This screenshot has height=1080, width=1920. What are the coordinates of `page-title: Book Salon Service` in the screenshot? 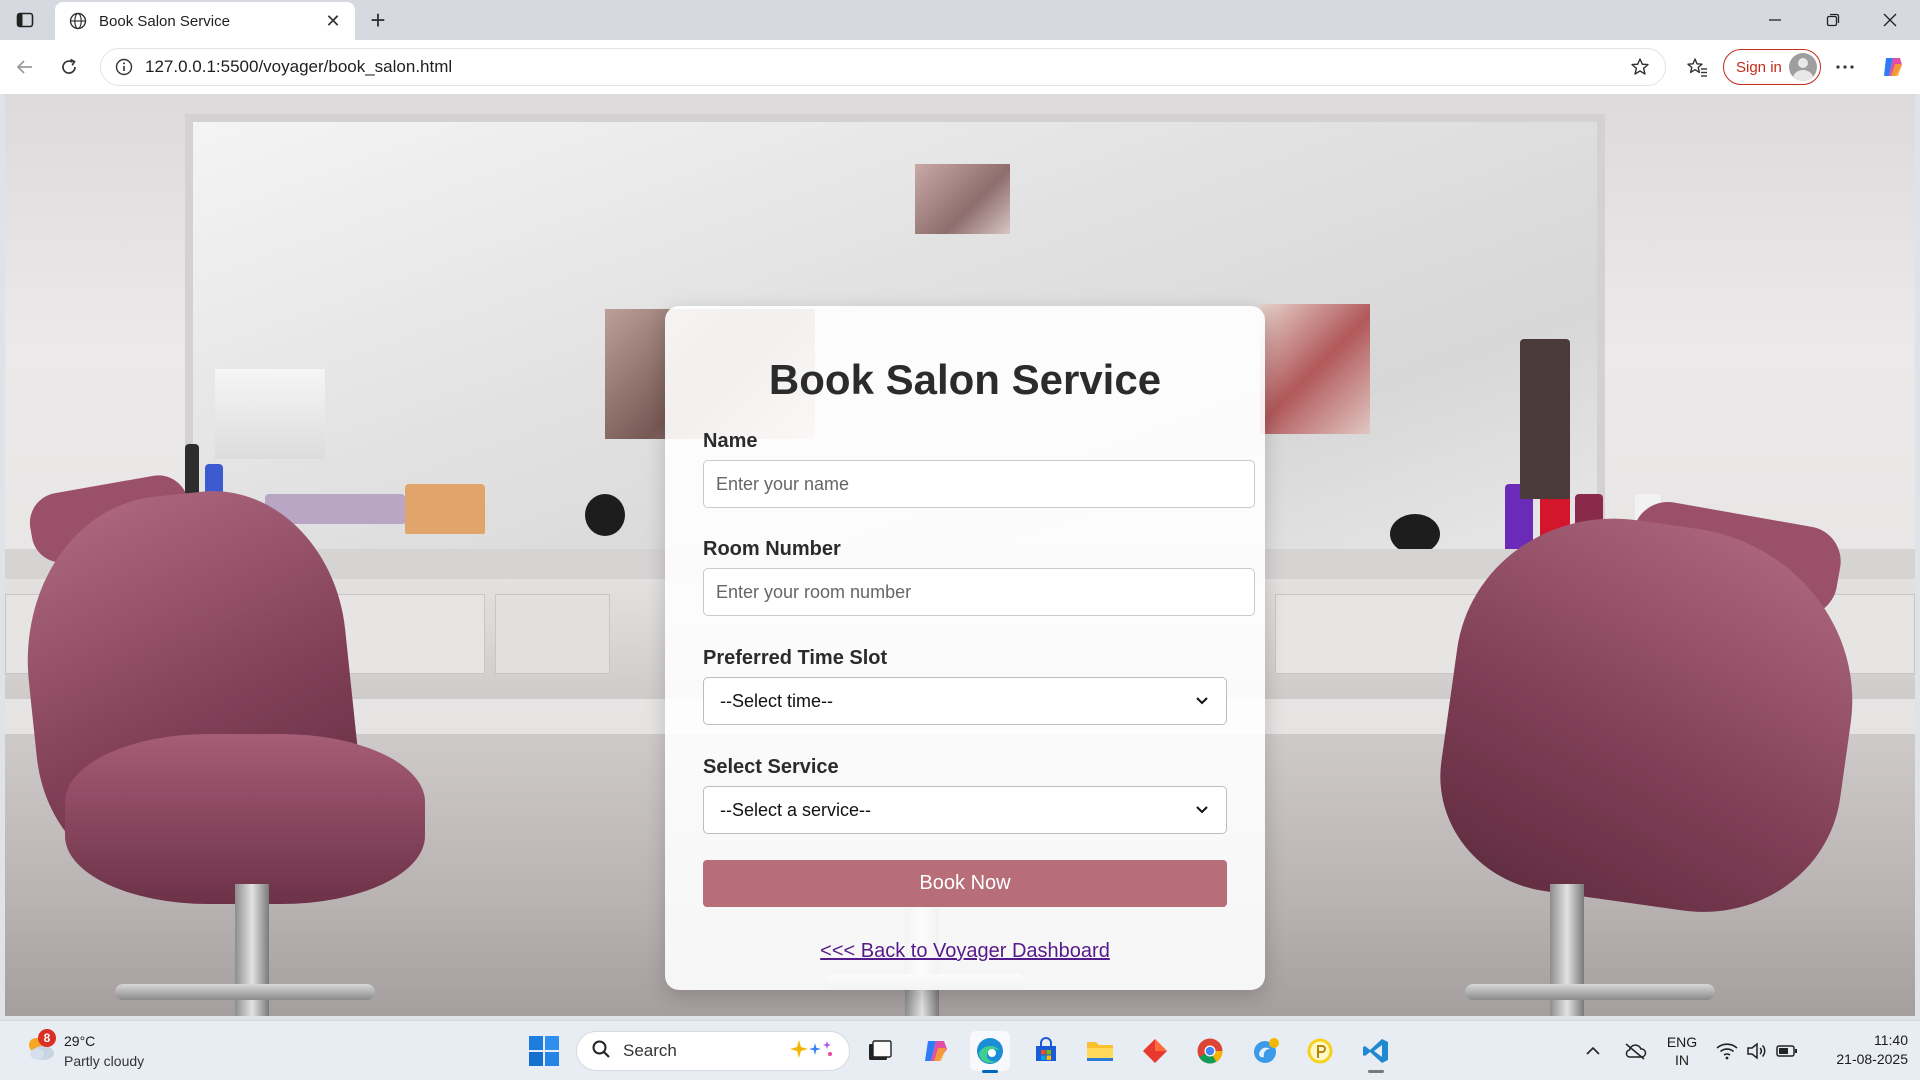 It's located at (965, 379).